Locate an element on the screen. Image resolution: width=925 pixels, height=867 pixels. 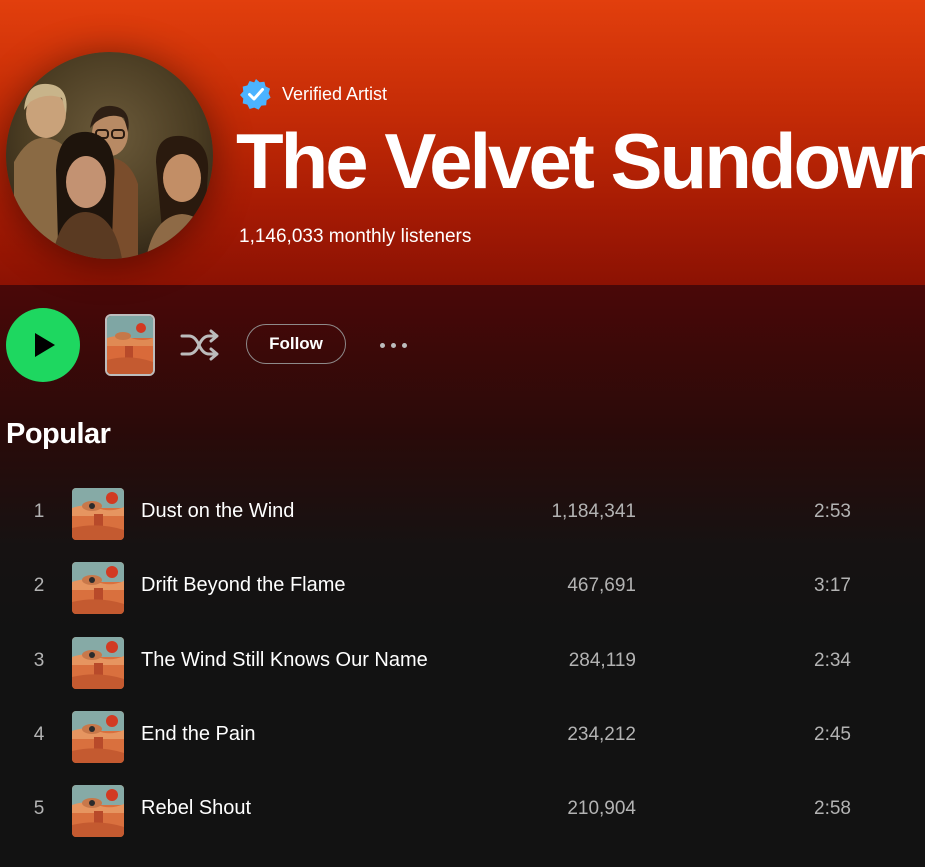
track-duration: 2:34 is located at coordinates (832, 660).